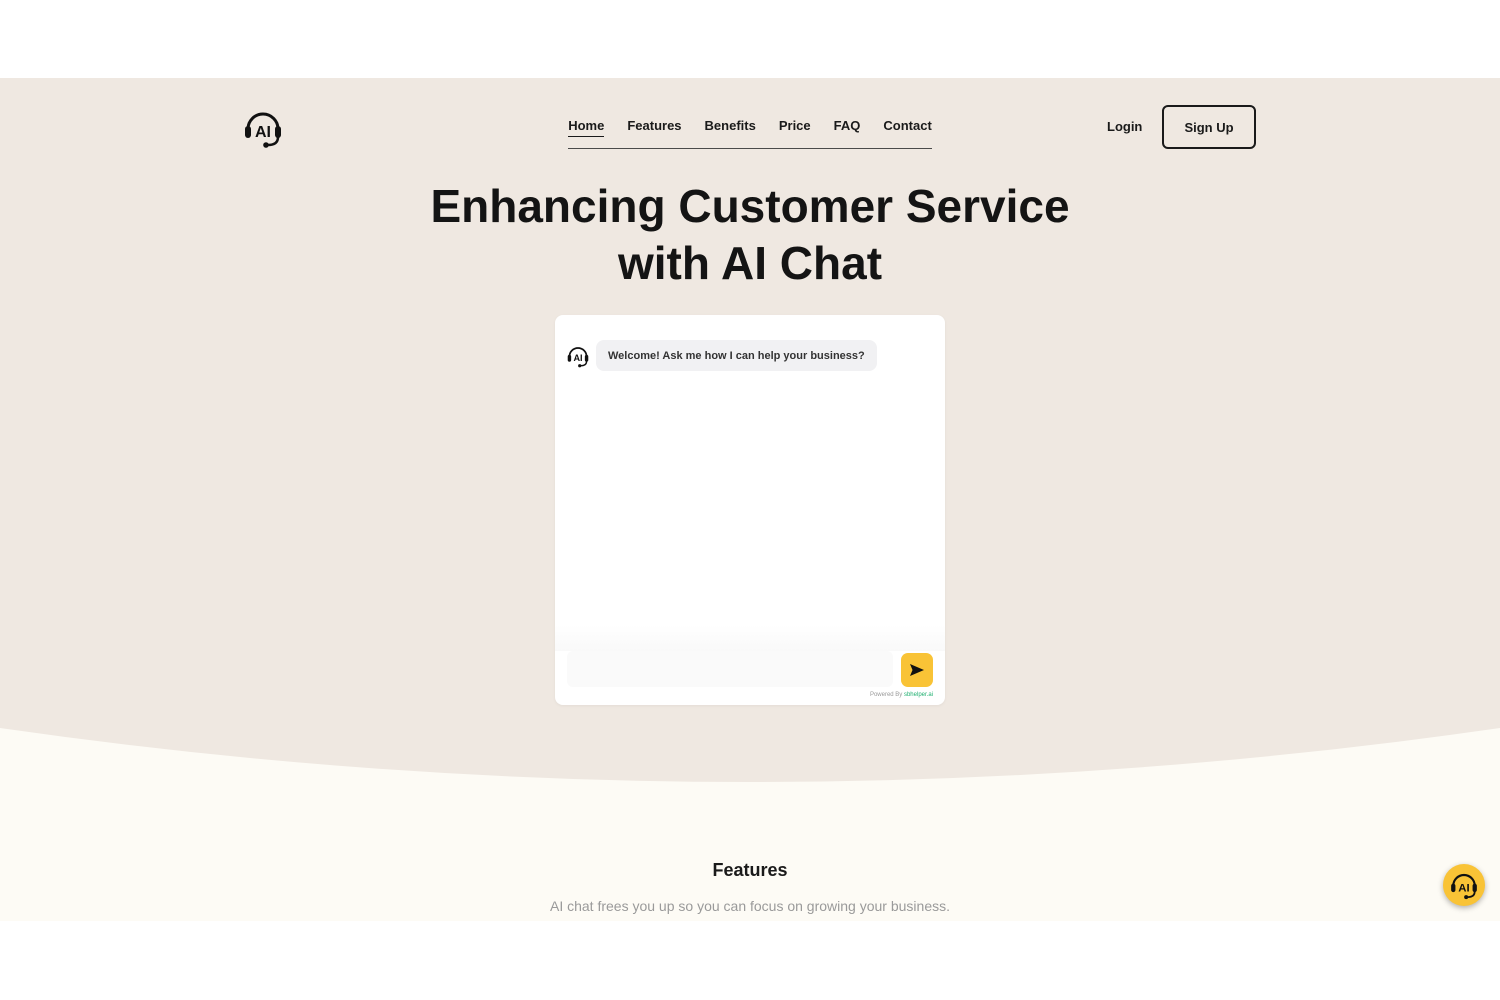  Describe the element at coordinates (586, 127) in the screenshot. I see `nav-label: Home` at that location.